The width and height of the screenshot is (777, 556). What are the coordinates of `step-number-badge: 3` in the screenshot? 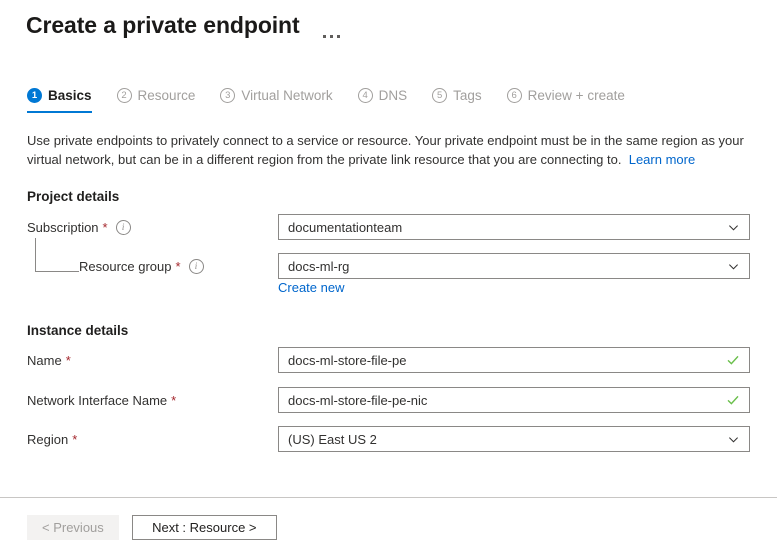 It's located at (228, 95).